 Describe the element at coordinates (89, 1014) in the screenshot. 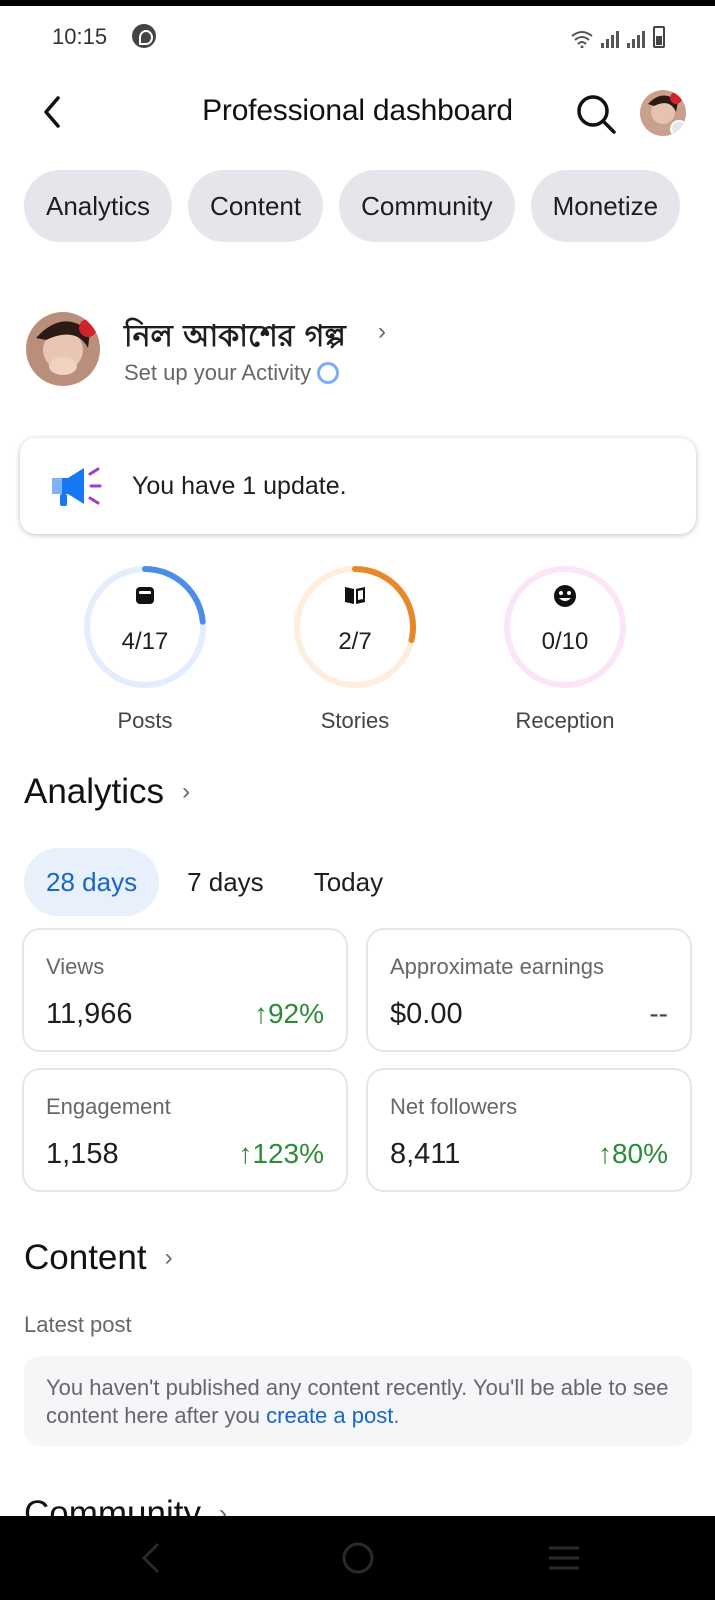

I see `views-value: 11,966` at that location.